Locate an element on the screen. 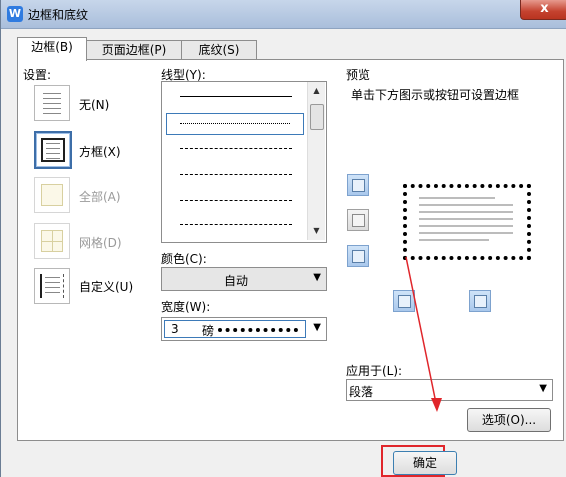 The width and height of the screenshot is (566, 477). wps-app-icon: W is located at coordinates (15, 14).